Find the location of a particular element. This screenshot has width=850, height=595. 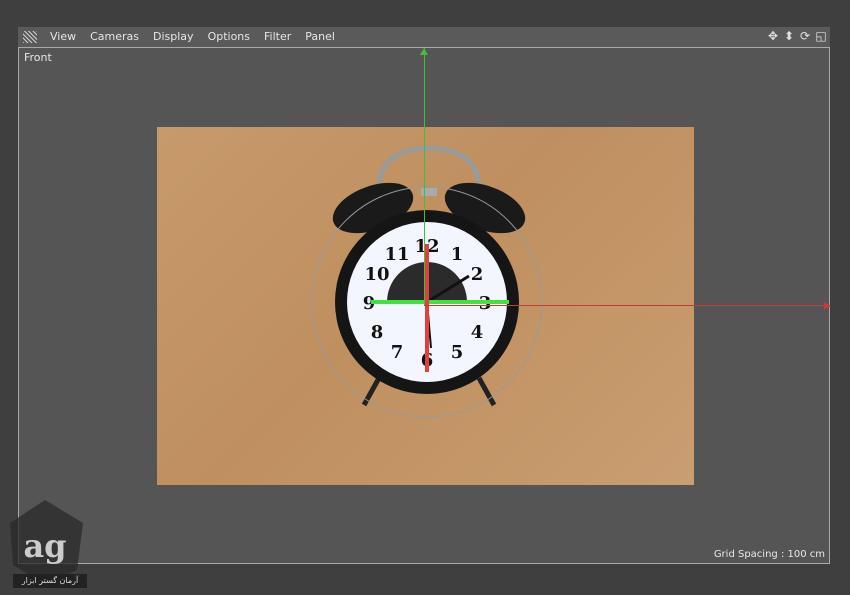

panel-grip-icon is located at coordinates (30, 37).